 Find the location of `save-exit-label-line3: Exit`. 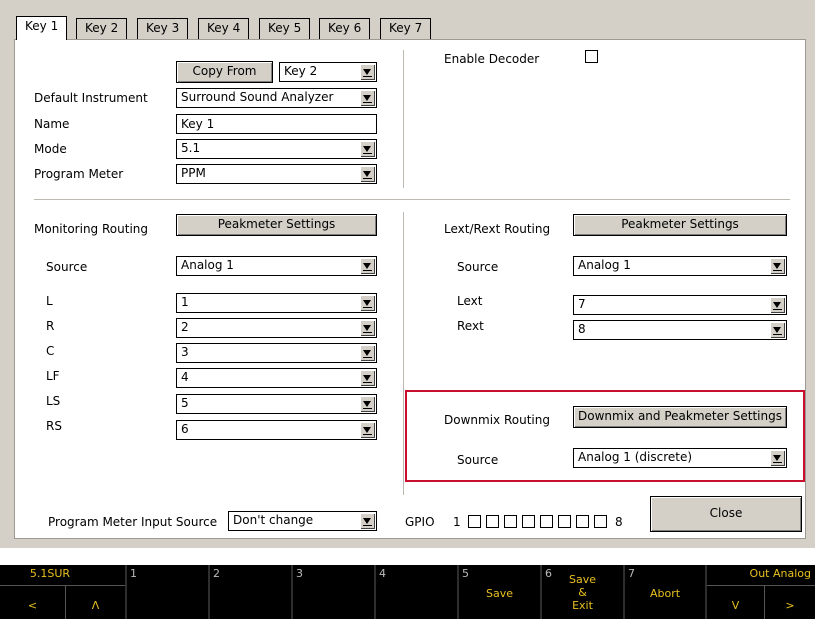

save-exit-label-line3: Exit is located at coordinates (582, 605).